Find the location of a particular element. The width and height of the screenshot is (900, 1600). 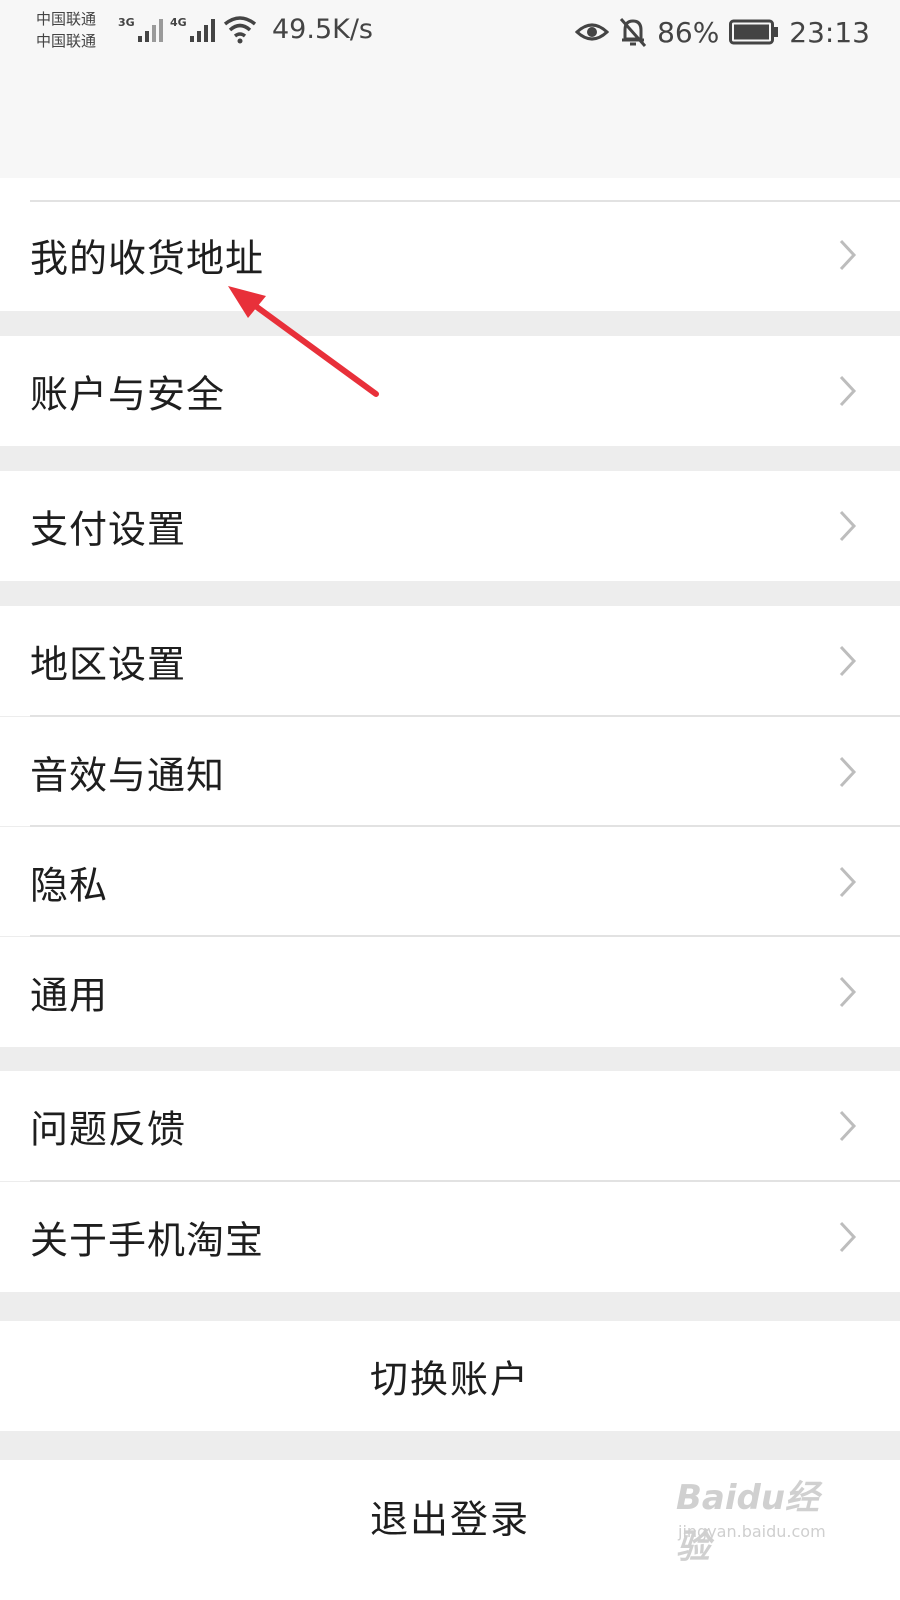

carrier-2: 中国联通 is located at coordinates (66, 41).